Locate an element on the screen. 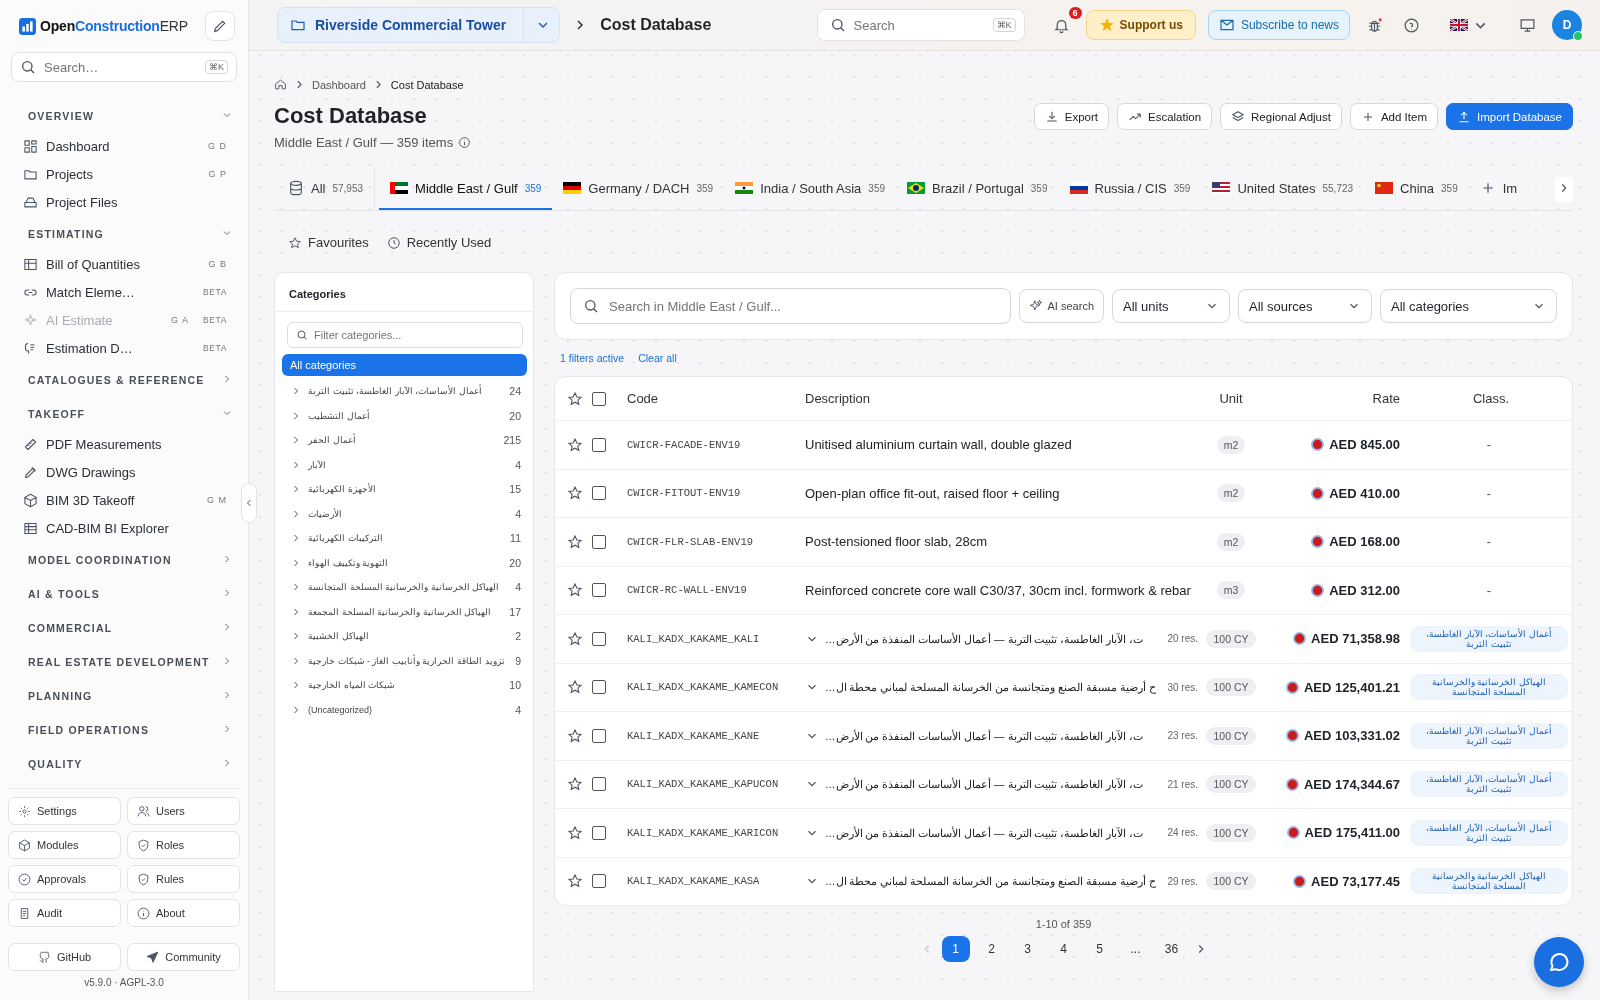 The height and width of the screenshot is (1000, 1600). page-button: 1 is located at coordinates (955, 949).